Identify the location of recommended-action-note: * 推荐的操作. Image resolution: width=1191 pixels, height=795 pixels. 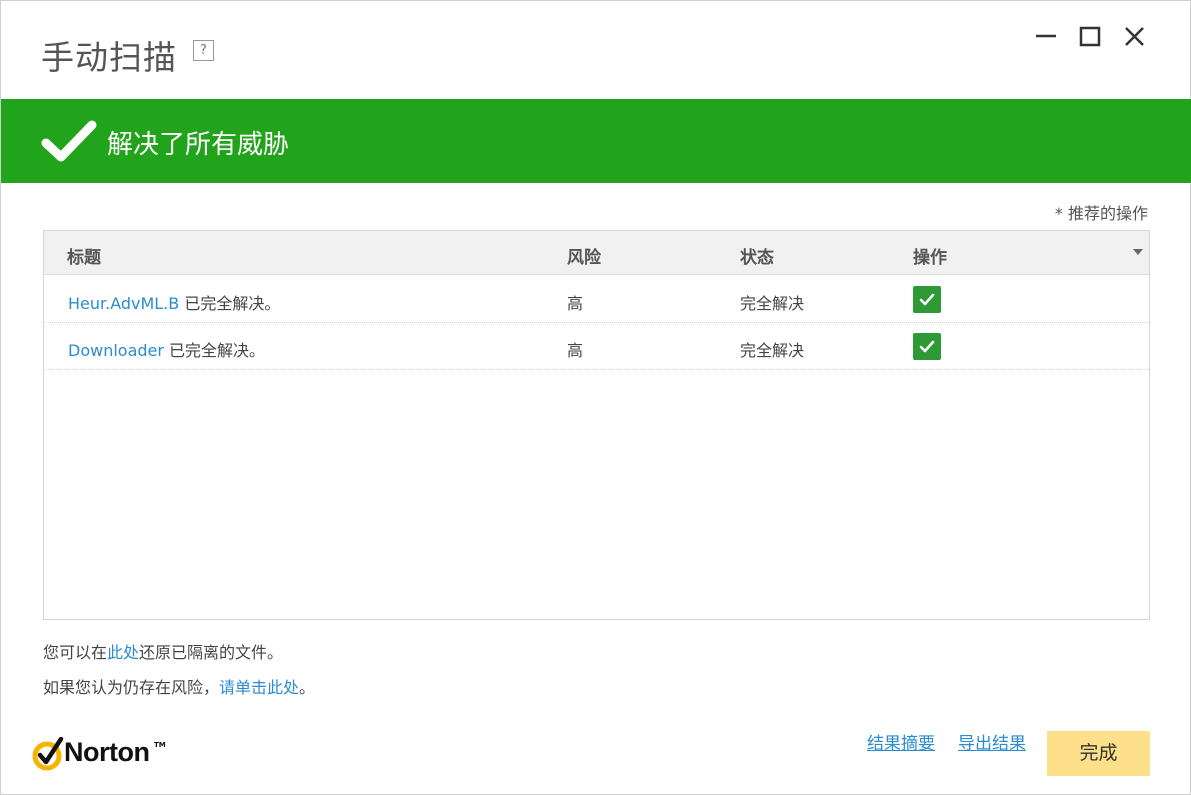
(1101, 213).